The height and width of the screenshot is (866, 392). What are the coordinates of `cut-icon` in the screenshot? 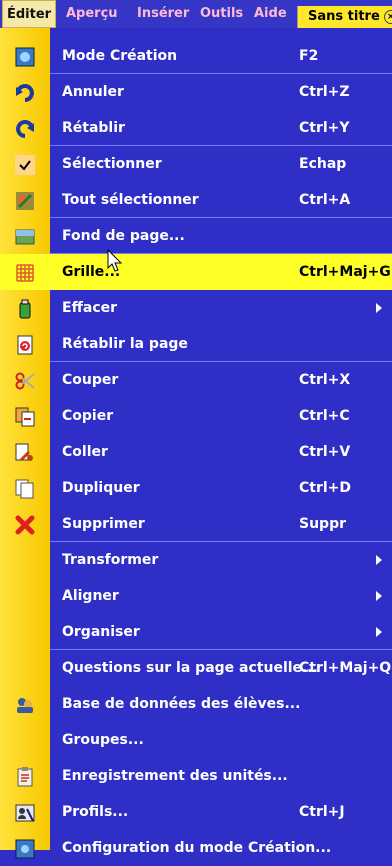 It's located at (25, 381).